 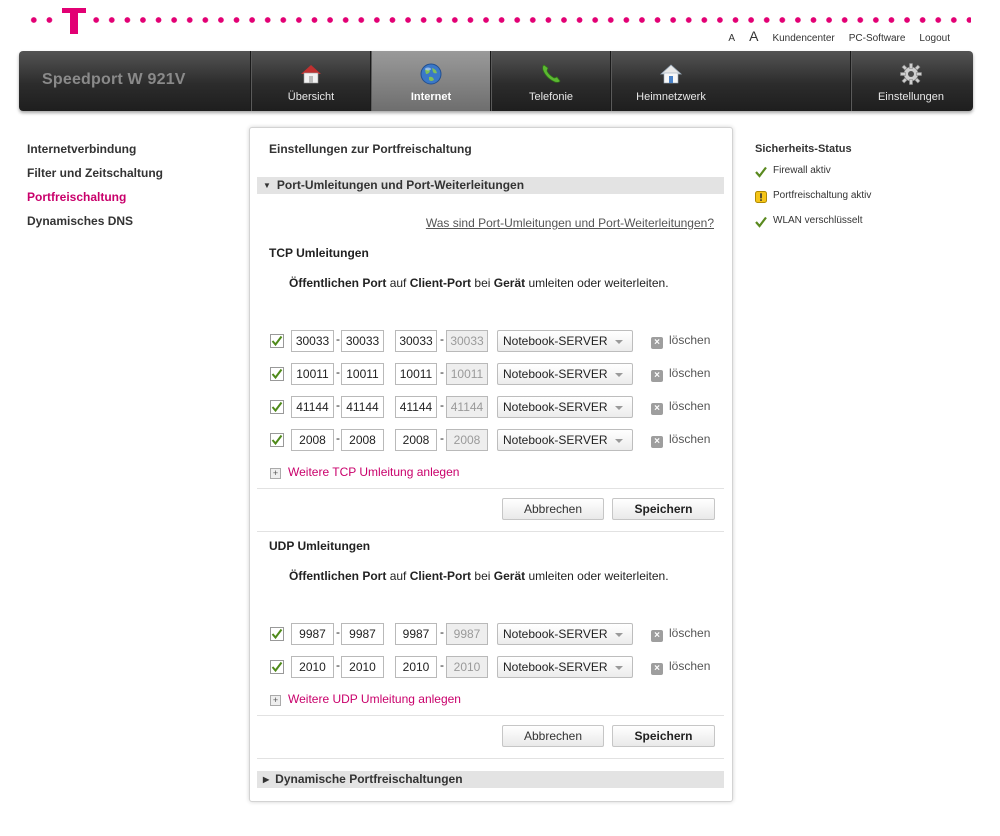 I want to click on client-port-to-input: 41144, so click(x=467, y=407).